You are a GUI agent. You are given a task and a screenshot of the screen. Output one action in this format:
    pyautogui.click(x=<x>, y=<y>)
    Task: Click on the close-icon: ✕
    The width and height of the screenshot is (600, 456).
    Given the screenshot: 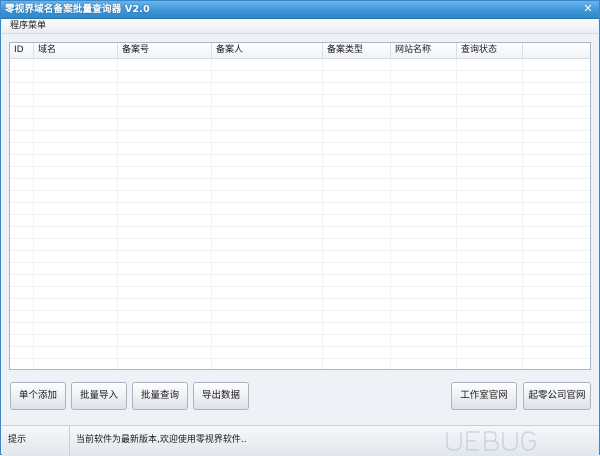 What is the action you would take?
    pyautogui.click(x=588, y=8)
    